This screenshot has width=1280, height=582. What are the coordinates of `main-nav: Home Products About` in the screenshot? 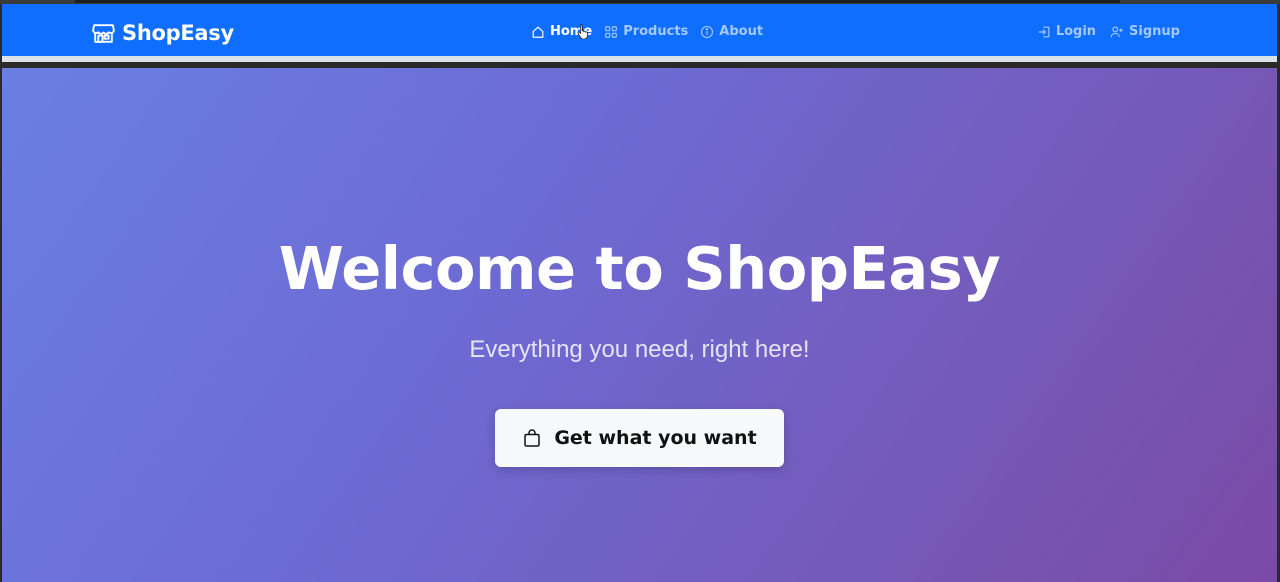 It's located at (647, 31).